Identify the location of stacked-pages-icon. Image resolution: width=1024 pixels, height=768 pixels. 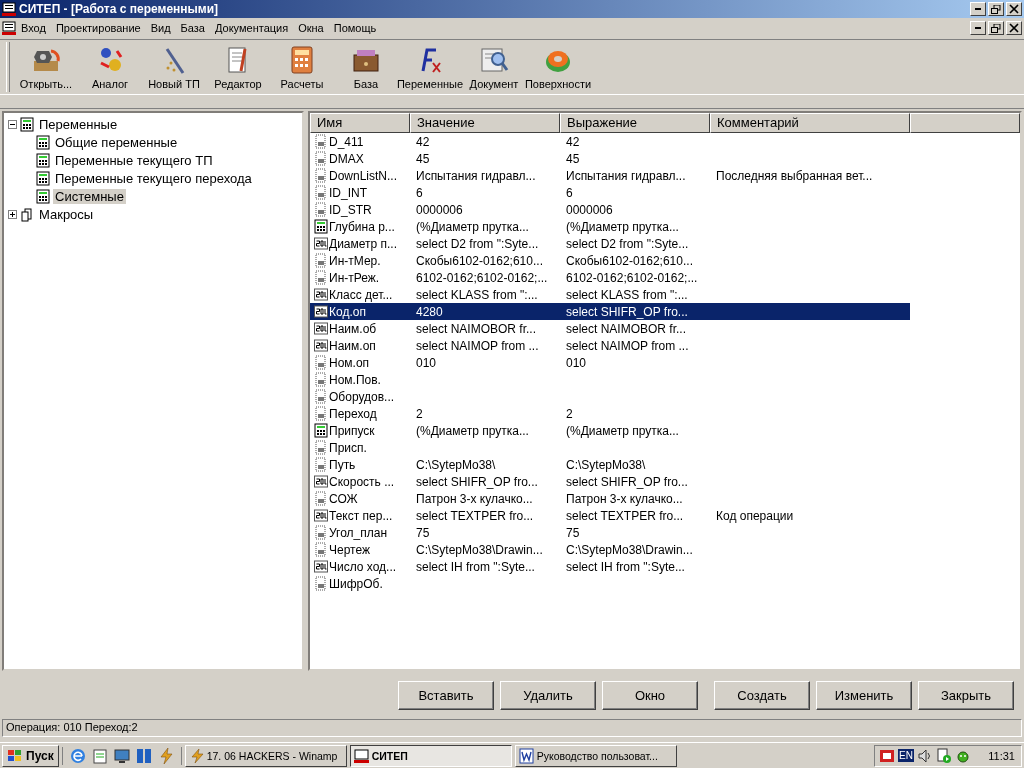
(27, 214).